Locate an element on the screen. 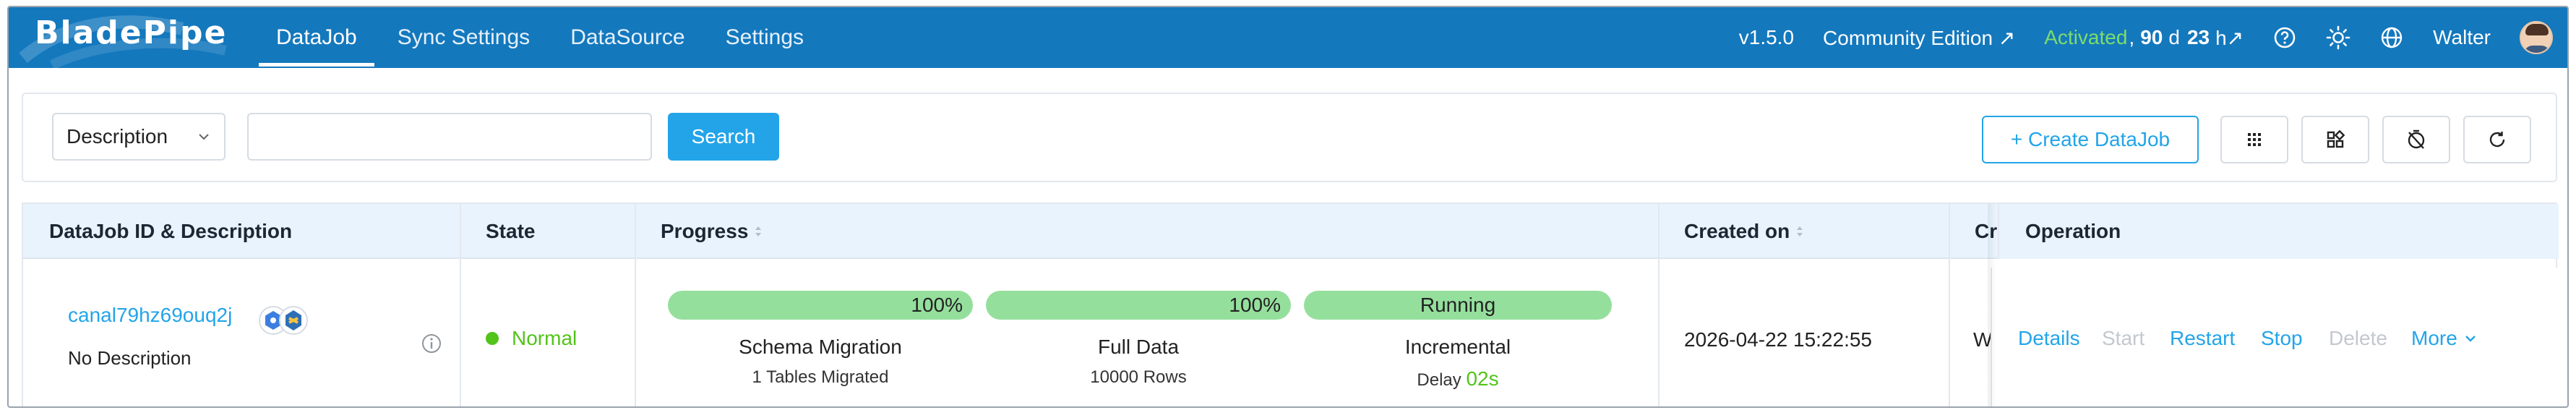  search-field-select: Description is located at coordinates (139, 137).